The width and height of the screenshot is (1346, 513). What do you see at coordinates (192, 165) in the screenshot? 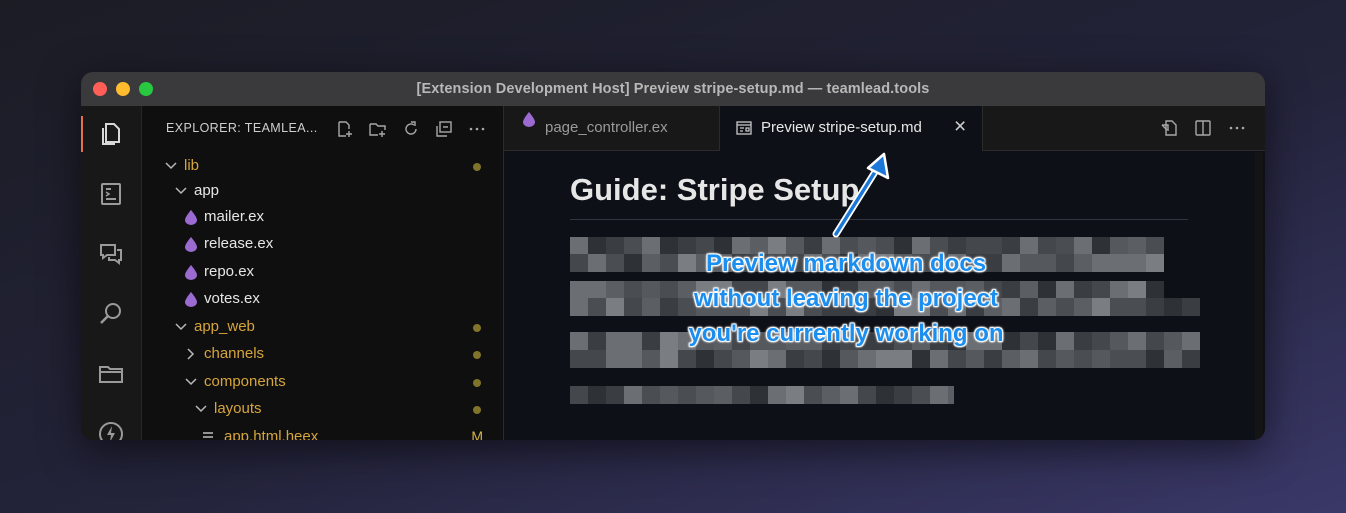
I see `tree-item-label: lib` at bounding box center [192, 165].